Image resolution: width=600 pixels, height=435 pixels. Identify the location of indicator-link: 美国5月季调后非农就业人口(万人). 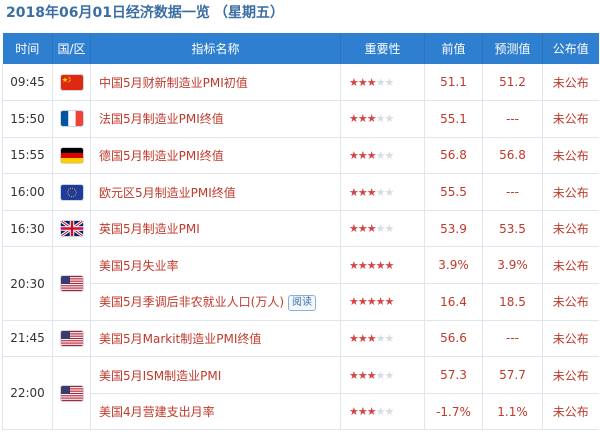
(191, 302).